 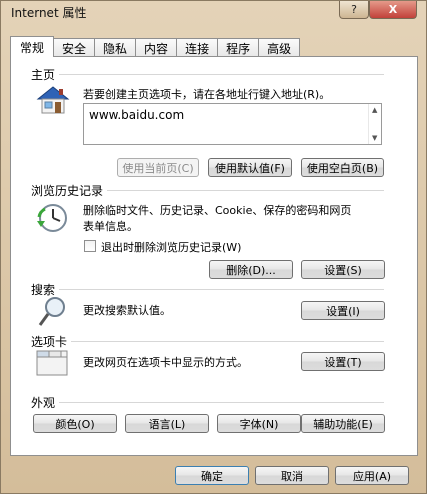 What do you see at coordinates (53, 100) in the screenshot?
I see `home-icon` at bounding box center [53, 100].